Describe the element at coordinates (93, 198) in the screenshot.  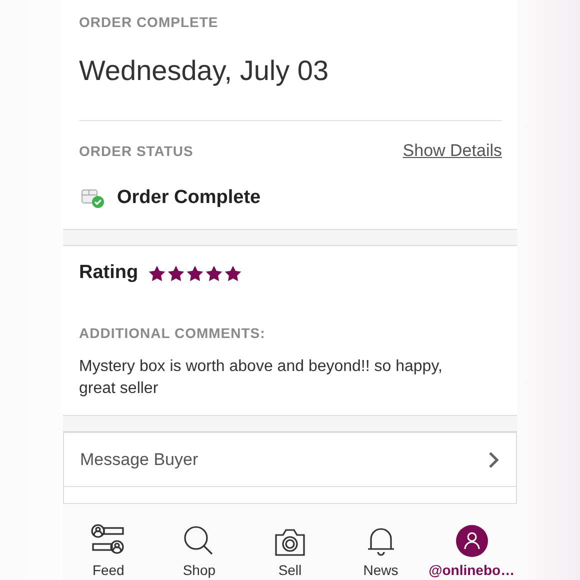
I see `package-check-icon` at that location.